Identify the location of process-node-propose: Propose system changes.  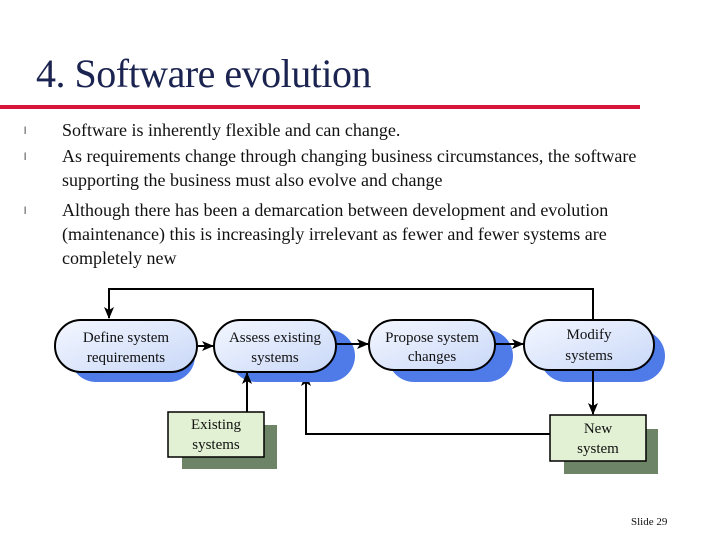
(432, 345).